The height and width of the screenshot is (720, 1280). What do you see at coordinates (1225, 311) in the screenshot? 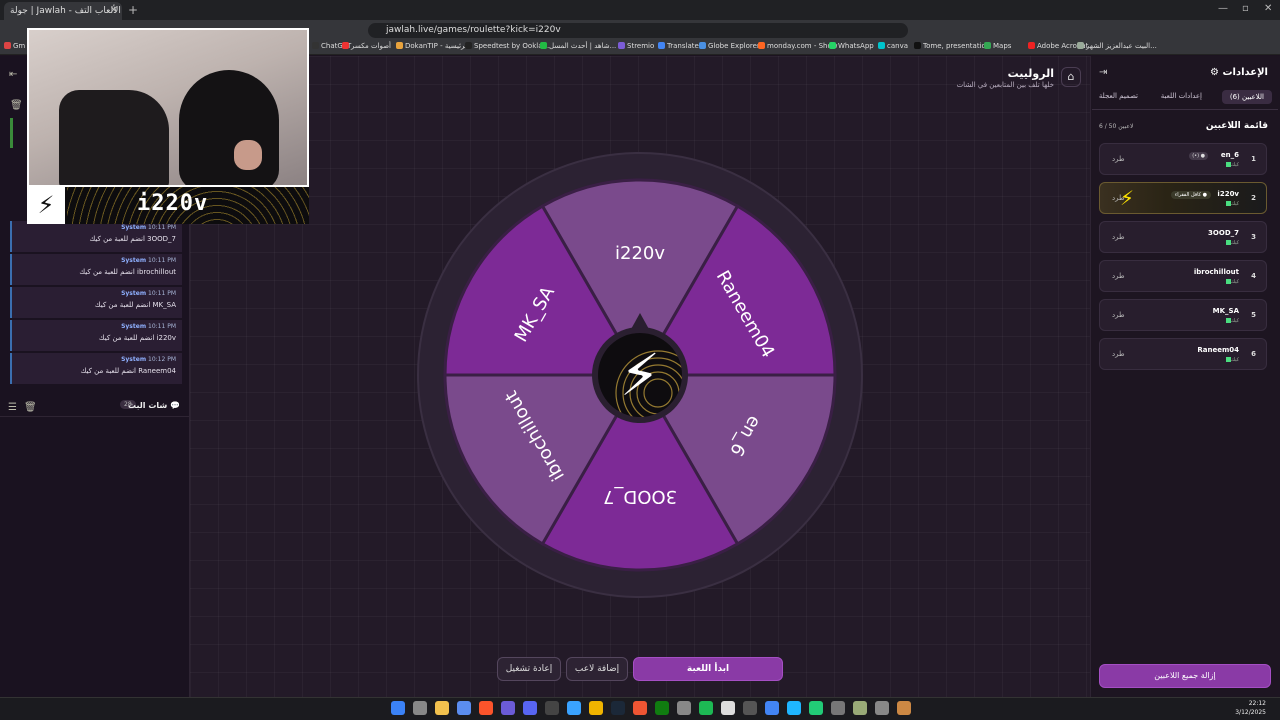
I see `player-name: MK_SA` at bounding box center [1225, 311].